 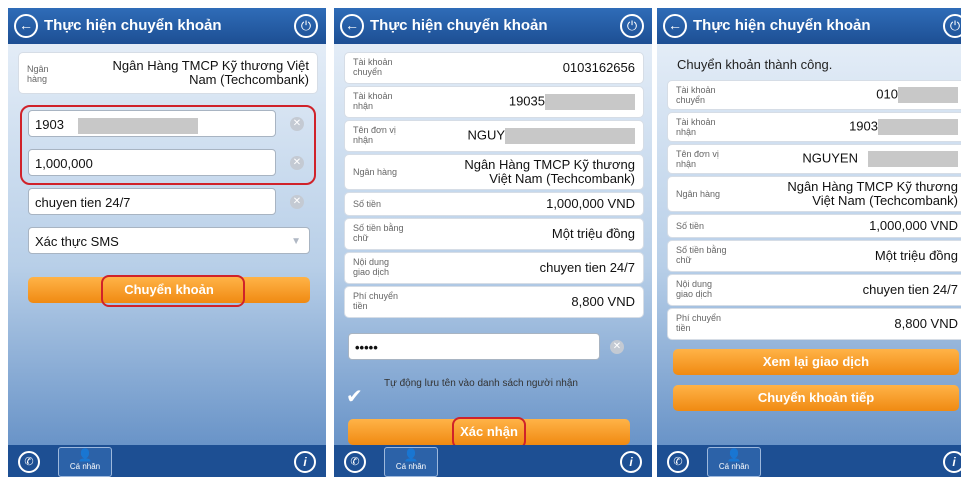 I want to click on checkmark-icon: ✔, so click(x=354, y=396).